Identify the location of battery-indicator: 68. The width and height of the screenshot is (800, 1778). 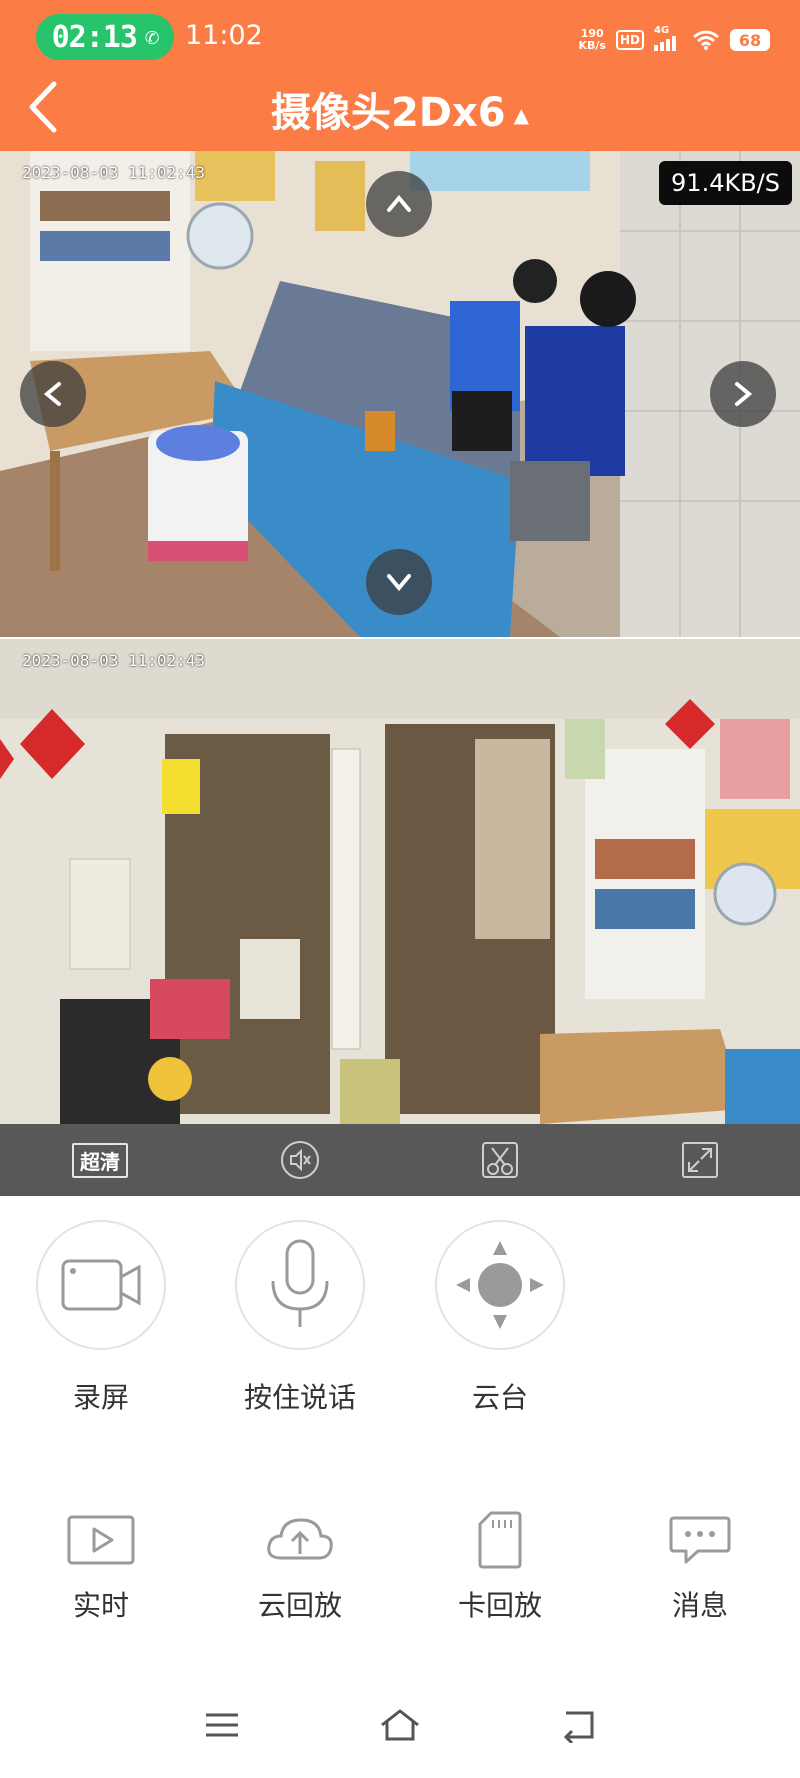
(750, 40).